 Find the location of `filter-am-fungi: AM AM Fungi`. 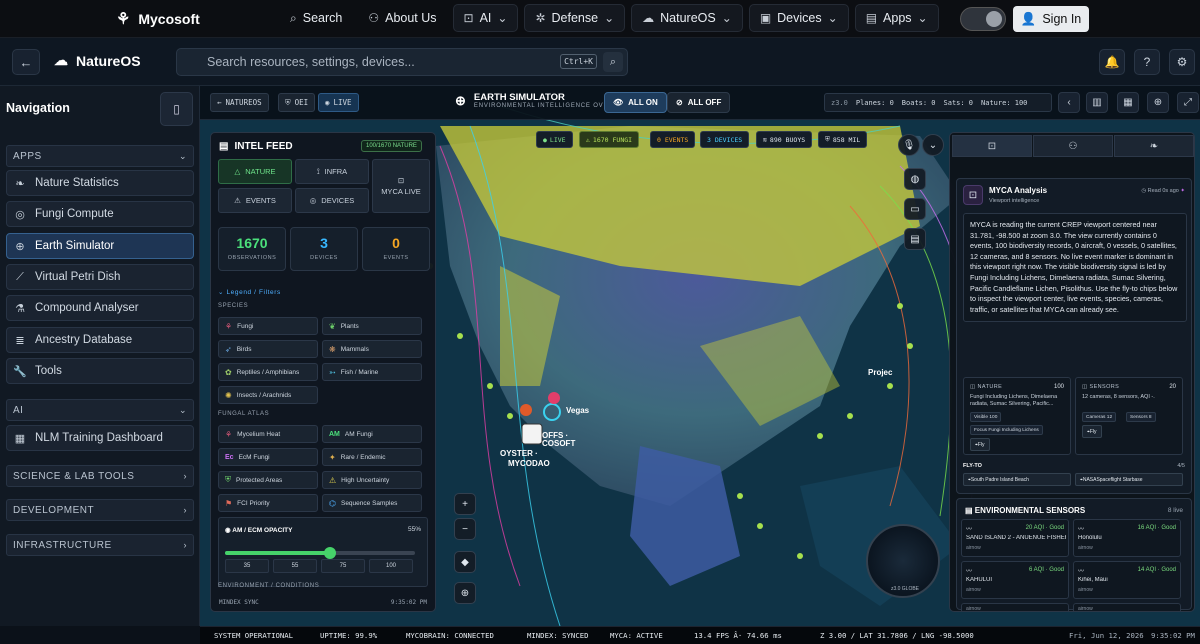

filter-am-fungi: AM AM Fungi is located at coordinates (372, 434).